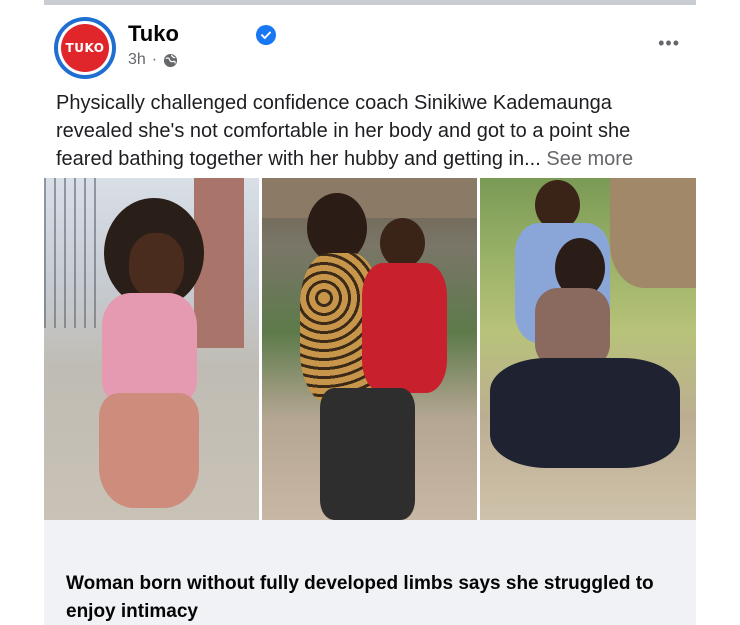  I want to click on page-avatar: TUKO, so click(85, 48).